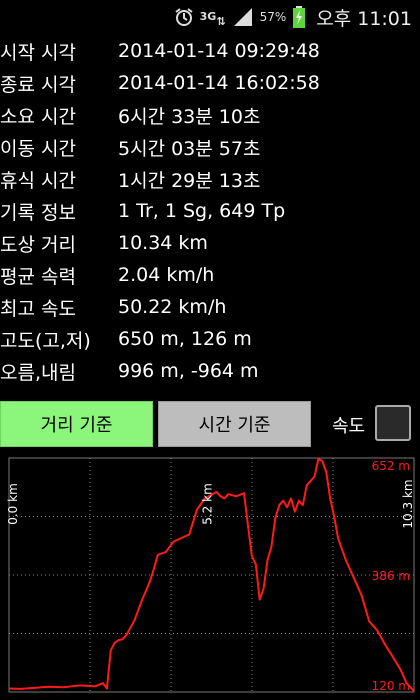 Image resolution: width=420 pixels, height=700 pixels. Describe the element at coordinates (210, 243) in the screenshot. I see `info-row-distance: 도상 거리 10.34 km` at that location.